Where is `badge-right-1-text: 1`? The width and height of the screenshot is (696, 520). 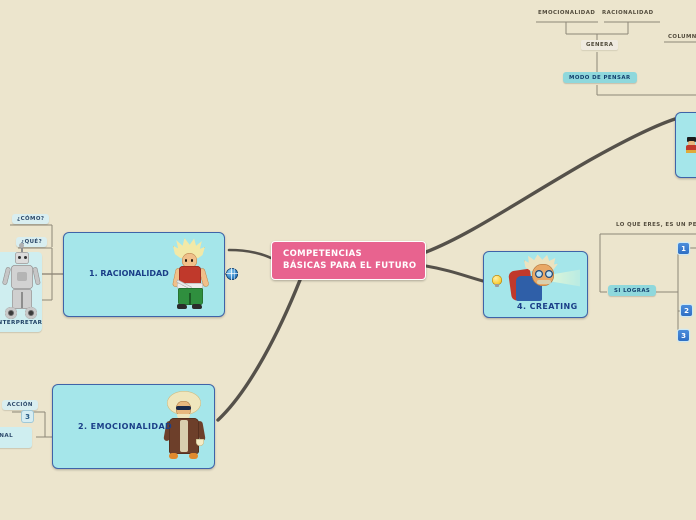
badge-right-1-text: 1 is located at coordinates (683, 248).